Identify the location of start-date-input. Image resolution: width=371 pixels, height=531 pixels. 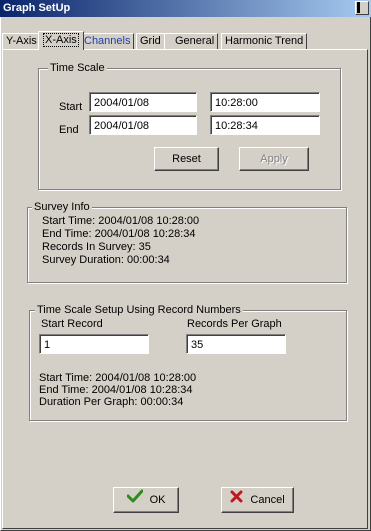
(143, 102).